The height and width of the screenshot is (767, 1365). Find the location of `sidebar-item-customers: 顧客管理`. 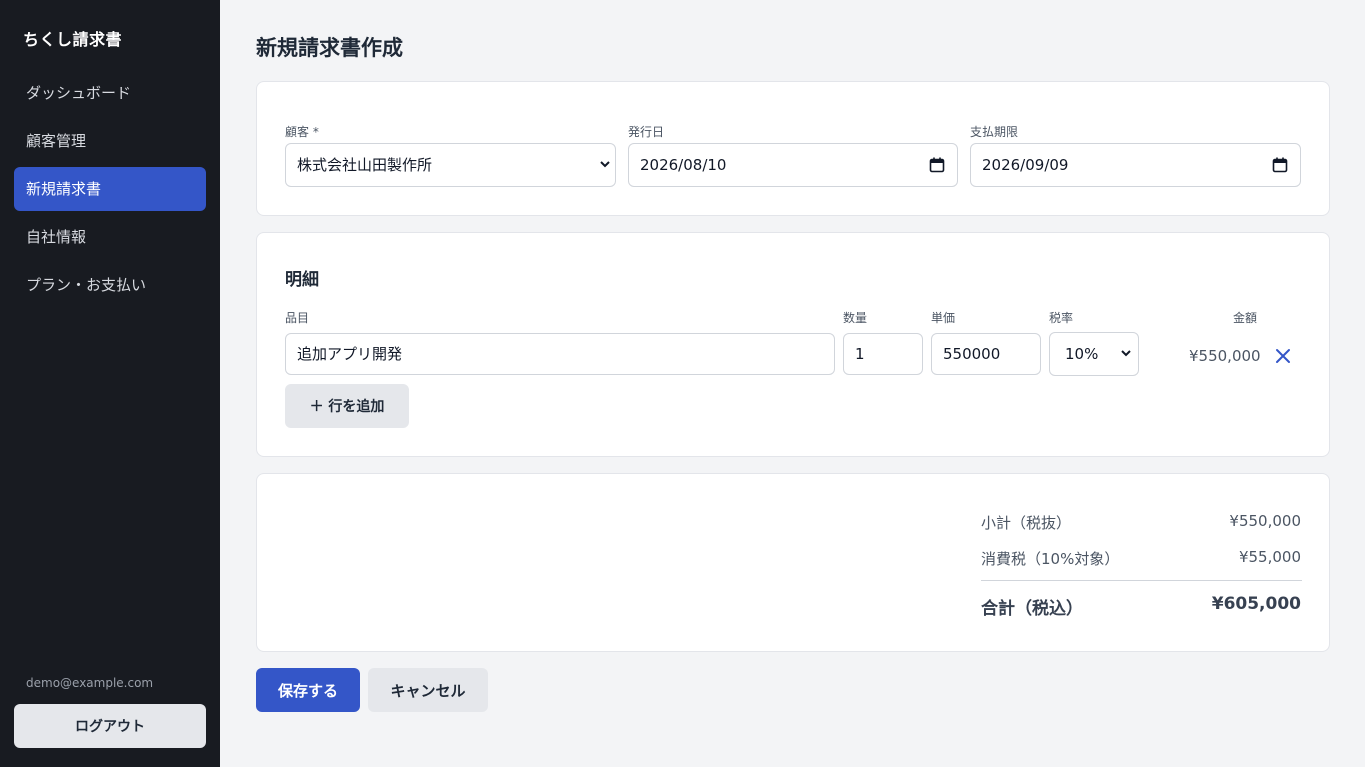

sidebar-item-customers: 顧客管理 is located at coordinates (110, 141).